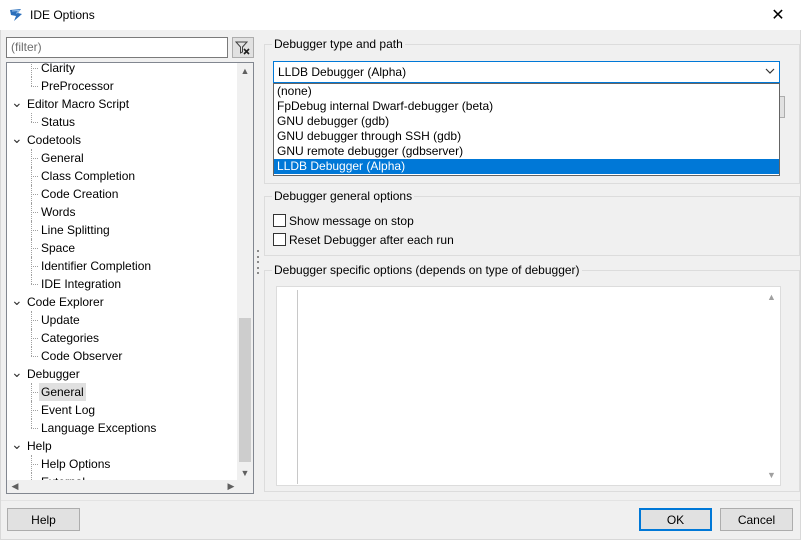  Describe the element at coordinates (58, 122) in the screenshot. I see `tree-item-label: Status` at that location.